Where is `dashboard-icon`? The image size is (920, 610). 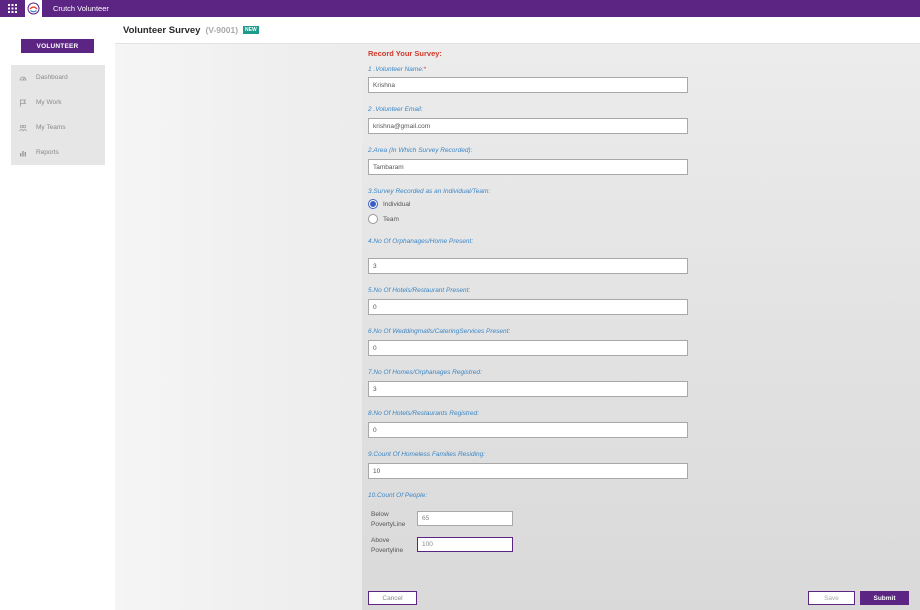 dashboard-icon is located at coordinates (23, 78).